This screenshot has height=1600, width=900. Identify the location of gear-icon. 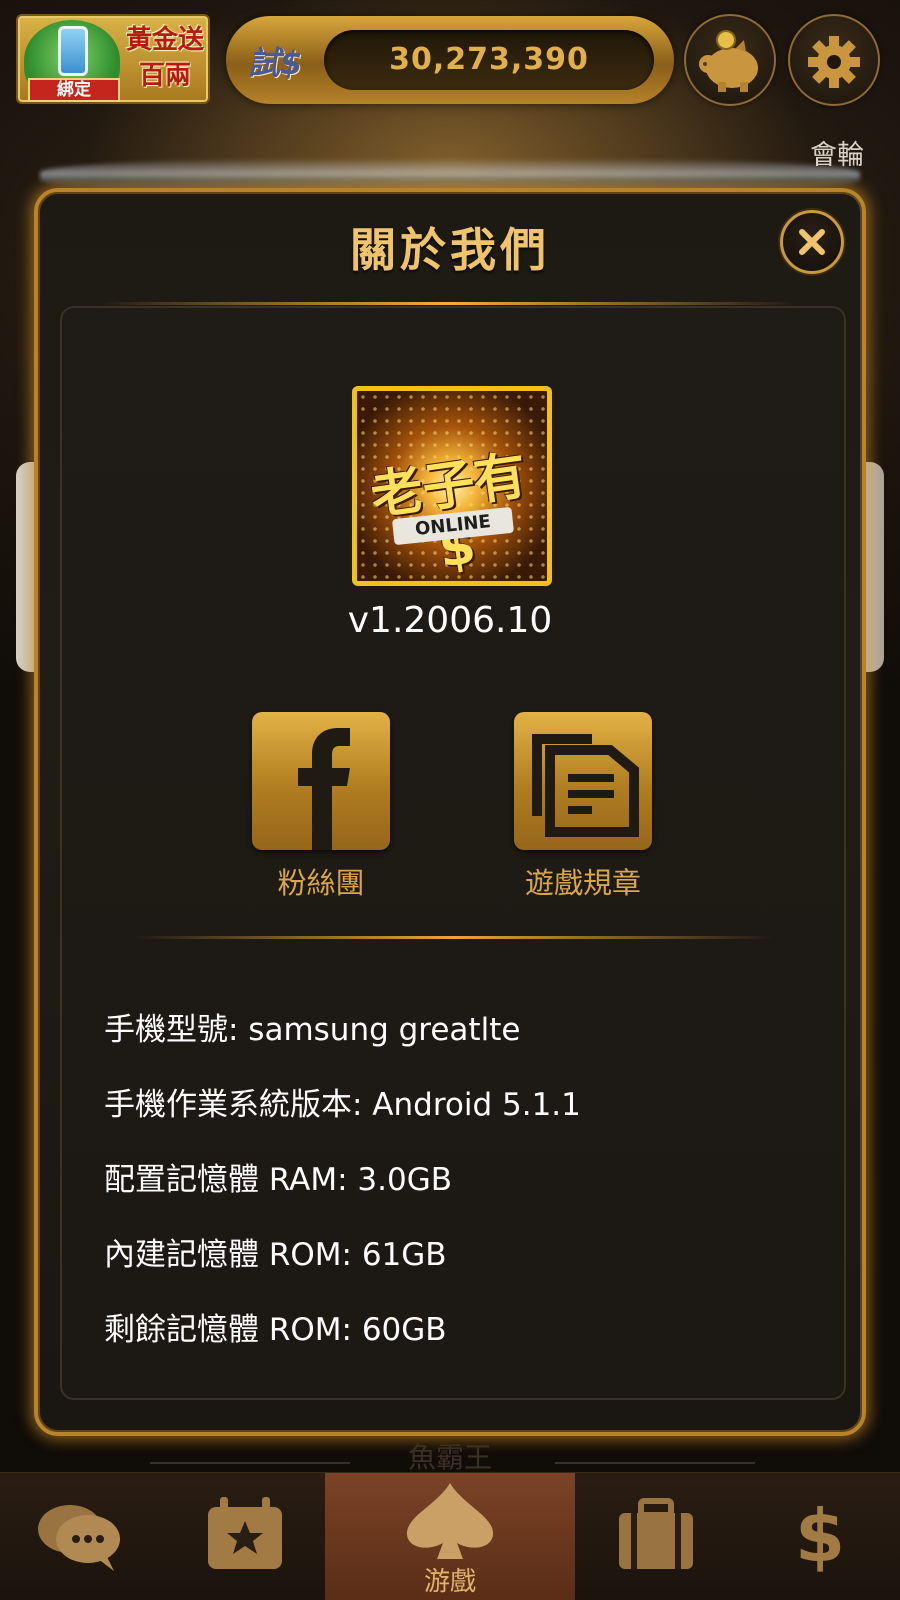
(834, 62).